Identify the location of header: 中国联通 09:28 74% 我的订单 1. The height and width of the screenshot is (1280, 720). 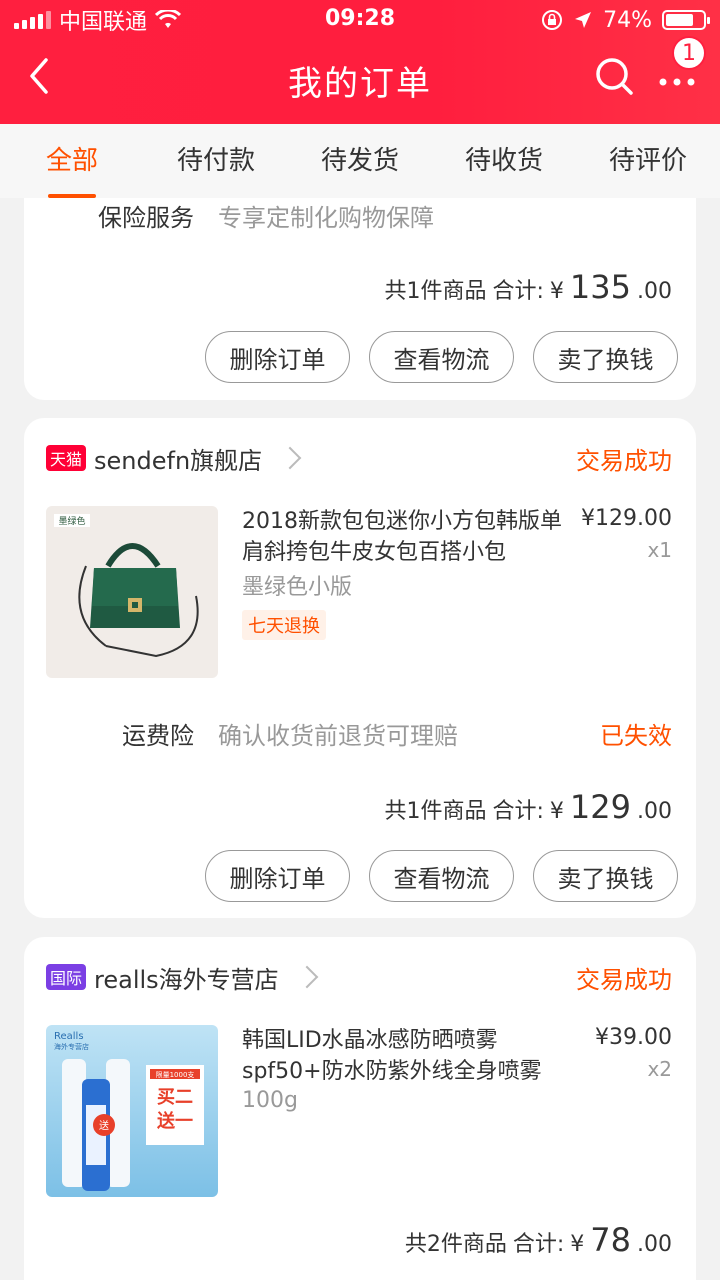
(360, 62).